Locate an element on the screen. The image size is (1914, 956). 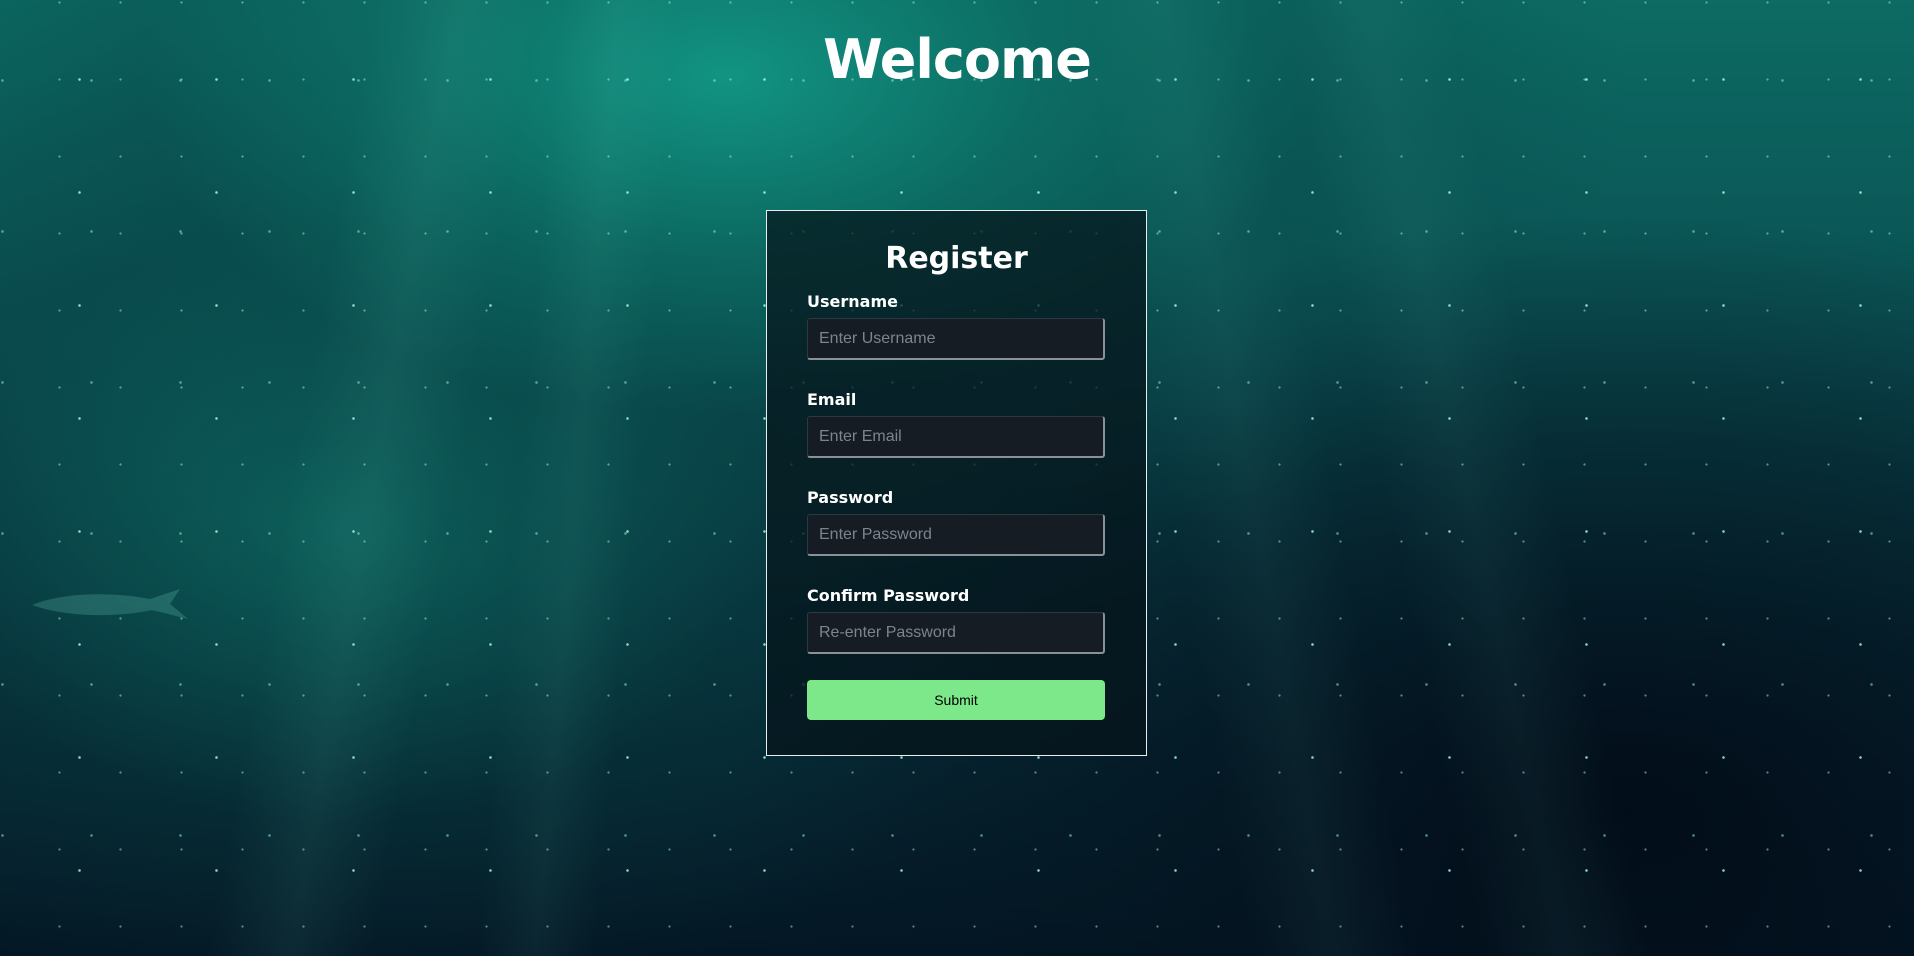
confirm-password-field-group: Confirm Password is located at coordinates (956, 620).